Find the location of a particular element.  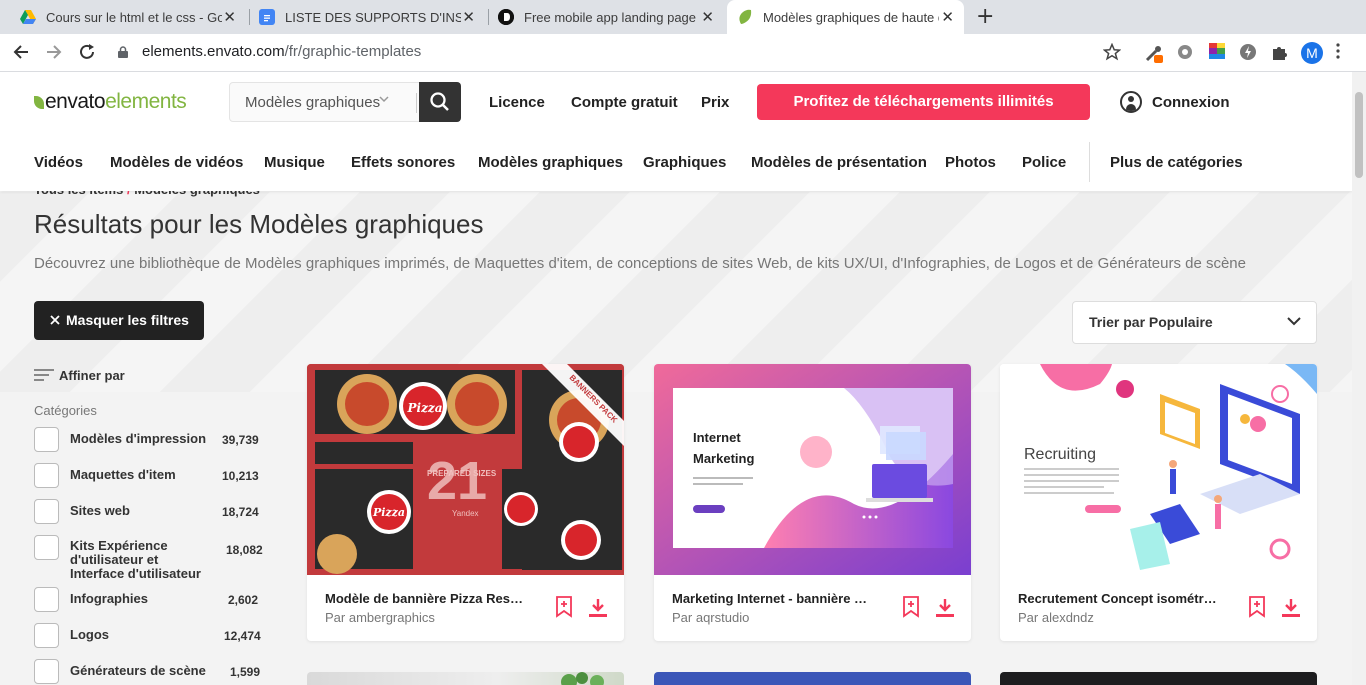

envato-icon is located at coordinates (745, 17).